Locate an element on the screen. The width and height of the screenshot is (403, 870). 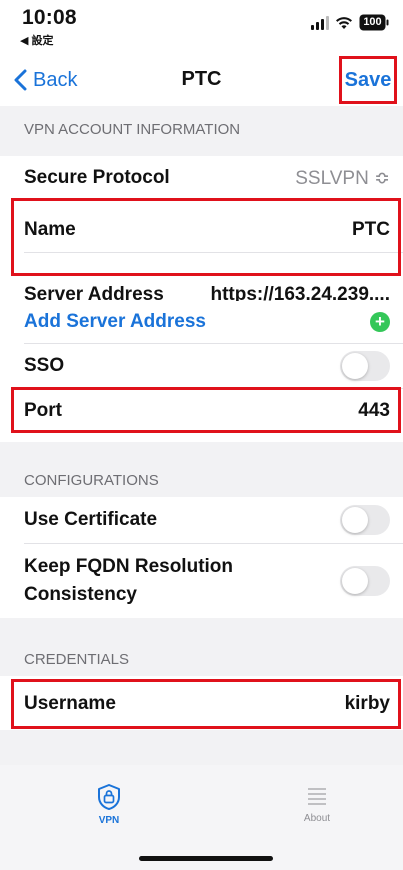
home-indicator is located at coordinates (206, 858).